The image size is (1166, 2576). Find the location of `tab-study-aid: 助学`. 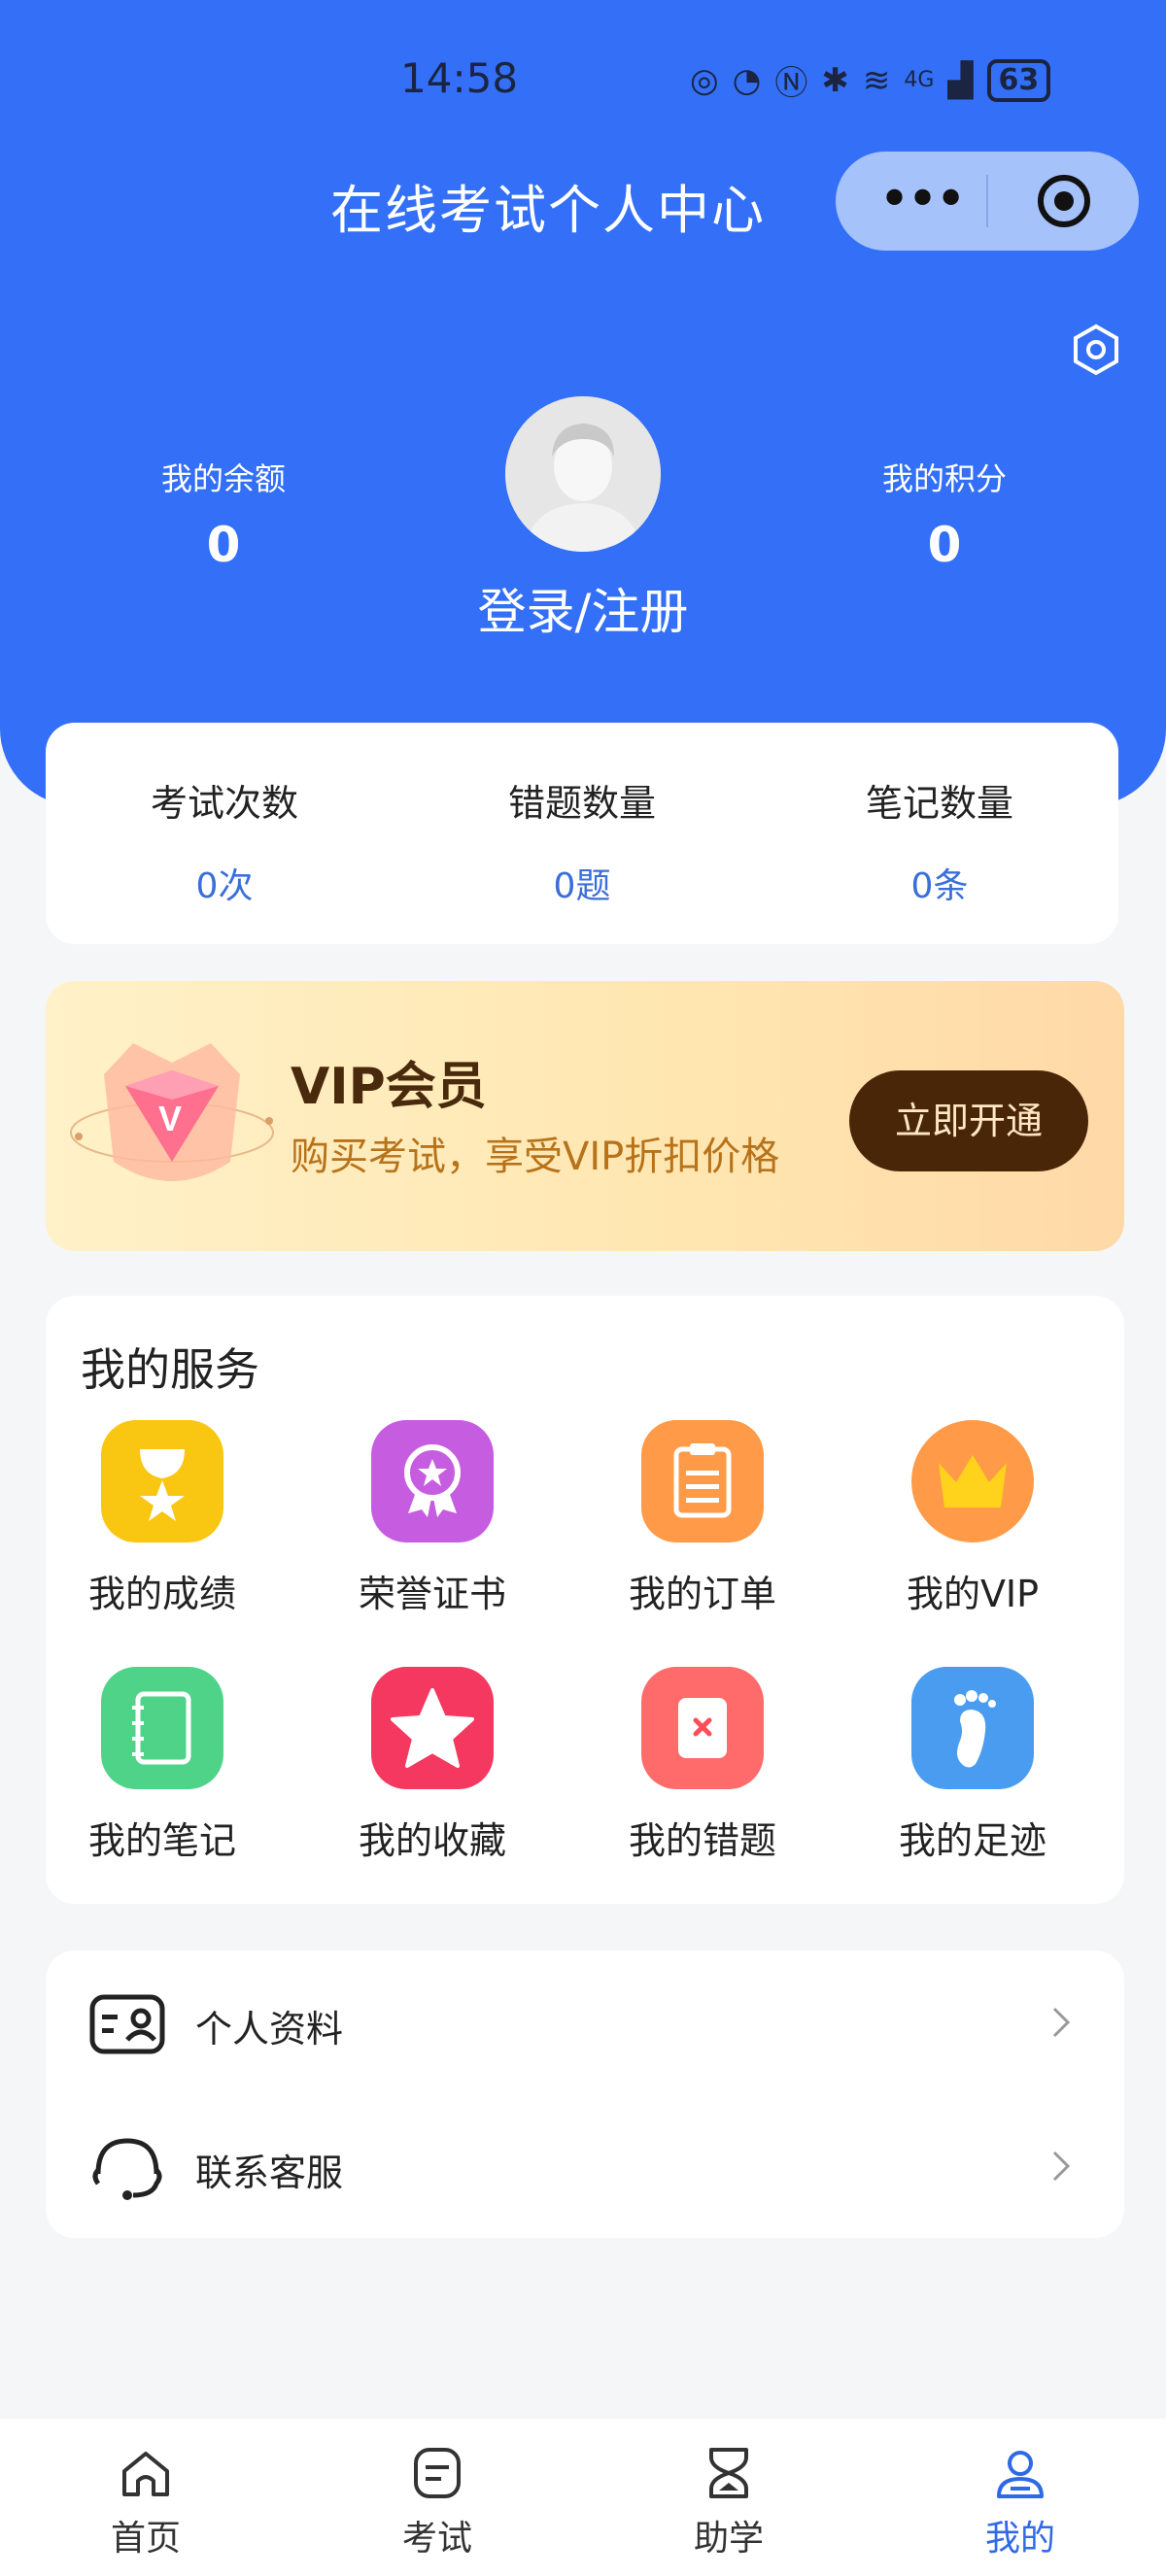

tab-study-aid: 助学 is located at coordinates (728, 2497).